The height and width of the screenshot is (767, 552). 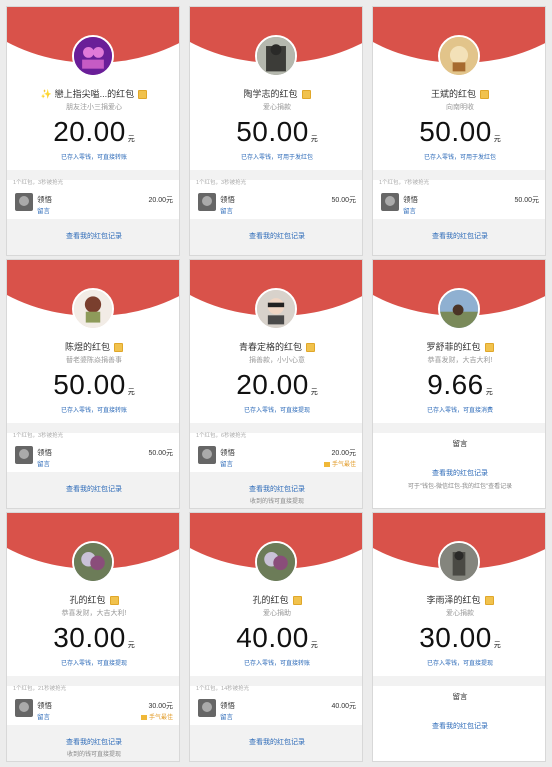 What do you see at coordinates (460, 346) in the screenshot?
I see `packet-title: 罗舒菲的红包` at bounding box center [460, 346].